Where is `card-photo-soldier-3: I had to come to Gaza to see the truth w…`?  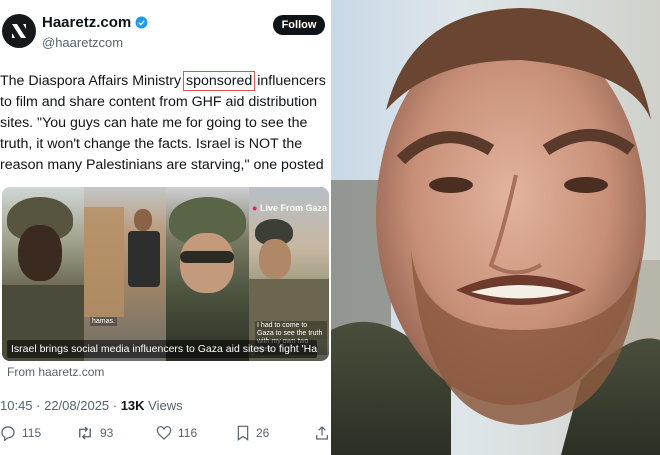
card-photo-soldier-3: I had to come to Gaza to see the truth w… is located at coordinates (289, 274).